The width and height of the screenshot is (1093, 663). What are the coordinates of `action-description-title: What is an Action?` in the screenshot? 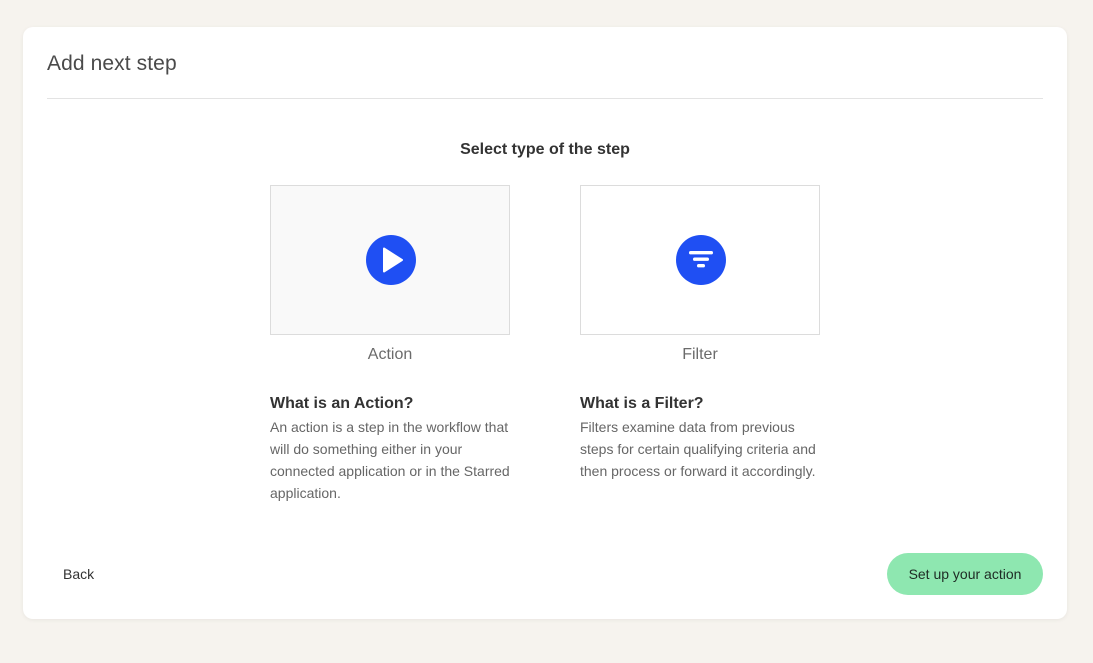 It's located at (342, 403).